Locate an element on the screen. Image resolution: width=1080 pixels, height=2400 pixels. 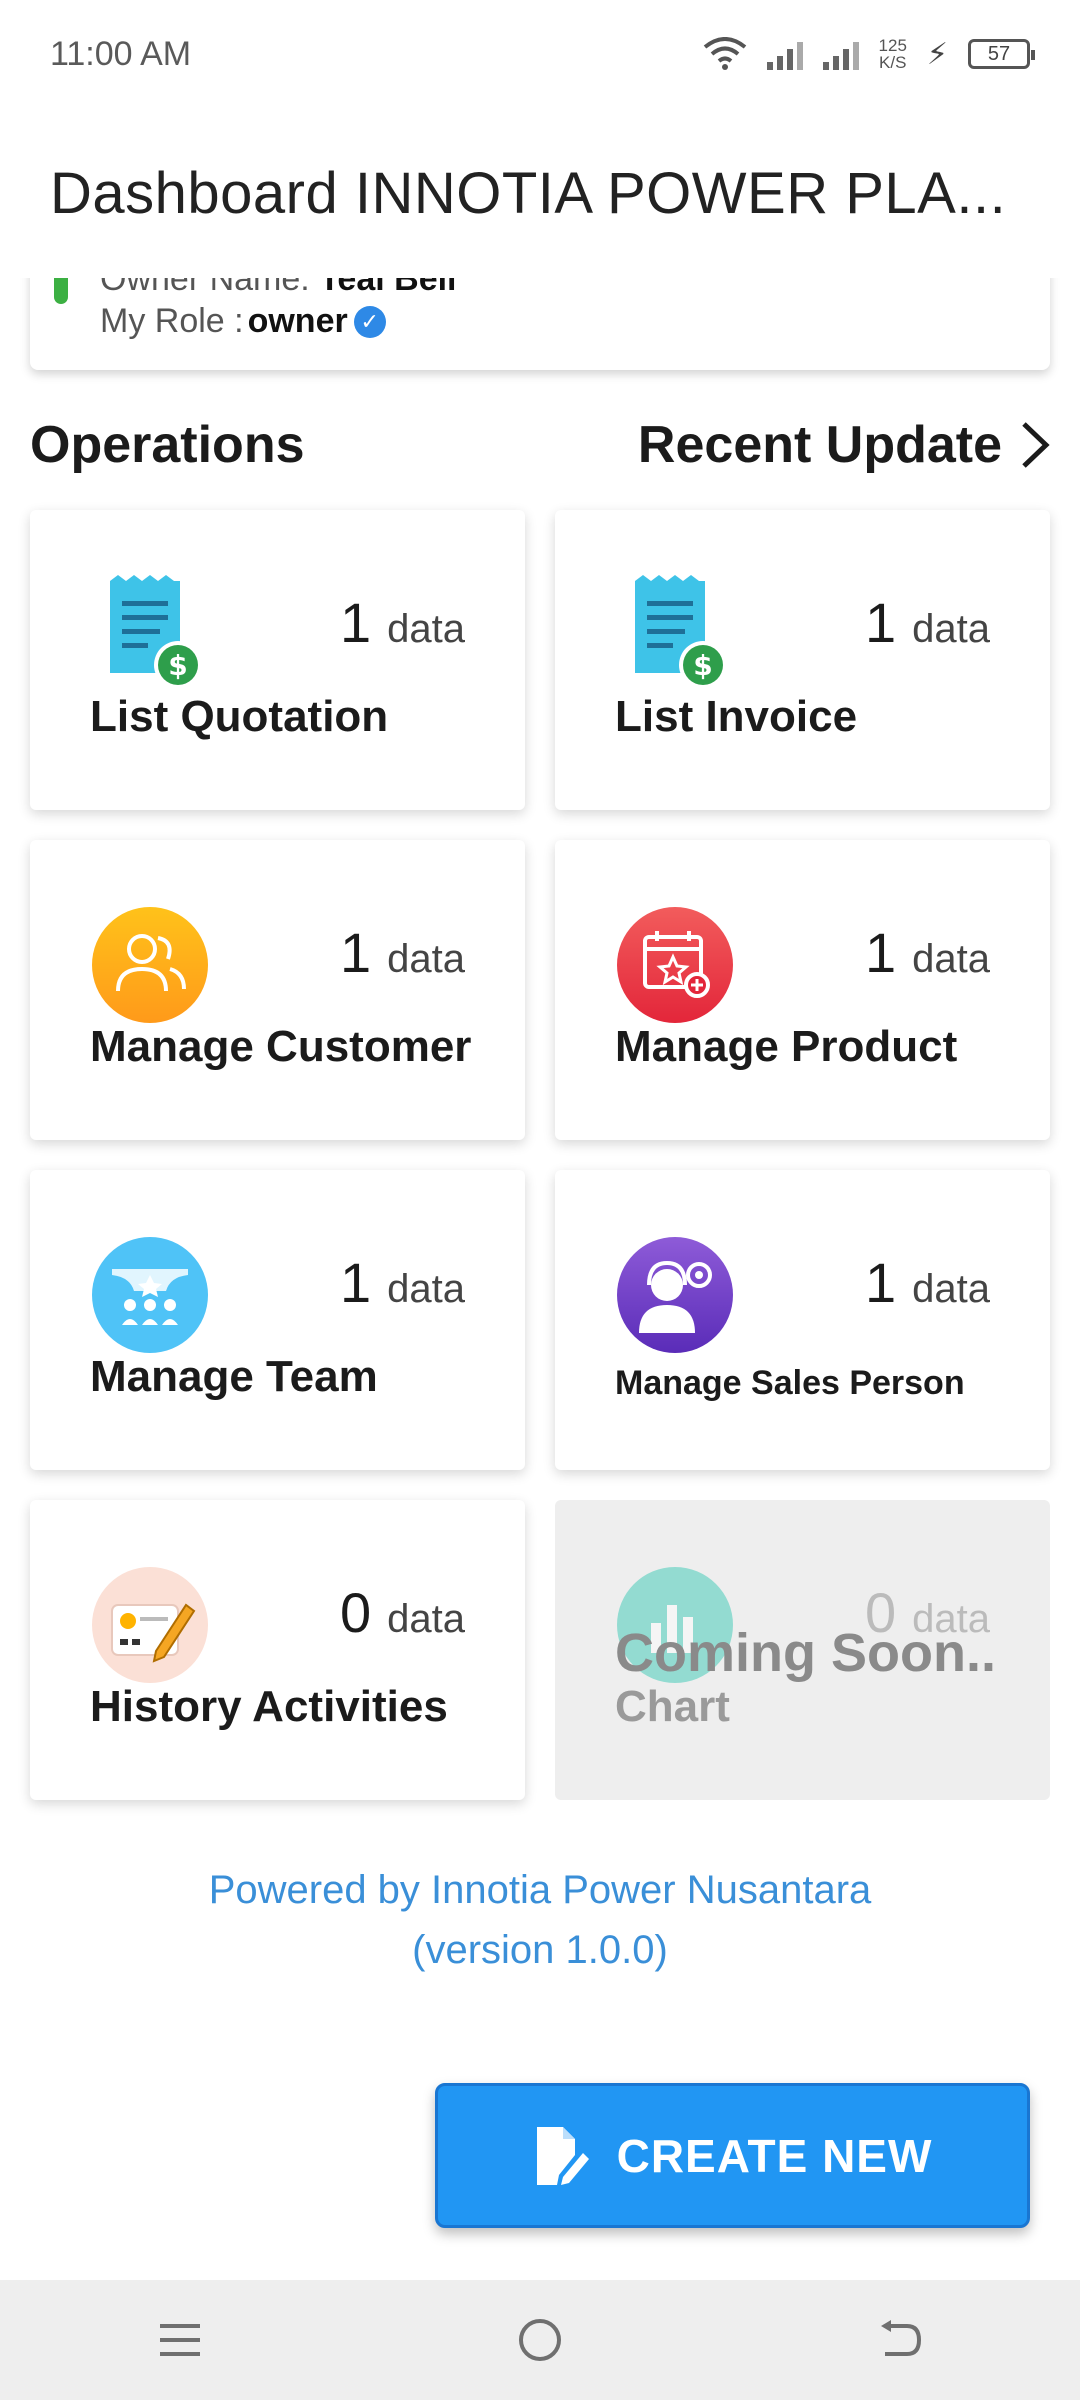
back-icon is located at coordinates (901, 2338).